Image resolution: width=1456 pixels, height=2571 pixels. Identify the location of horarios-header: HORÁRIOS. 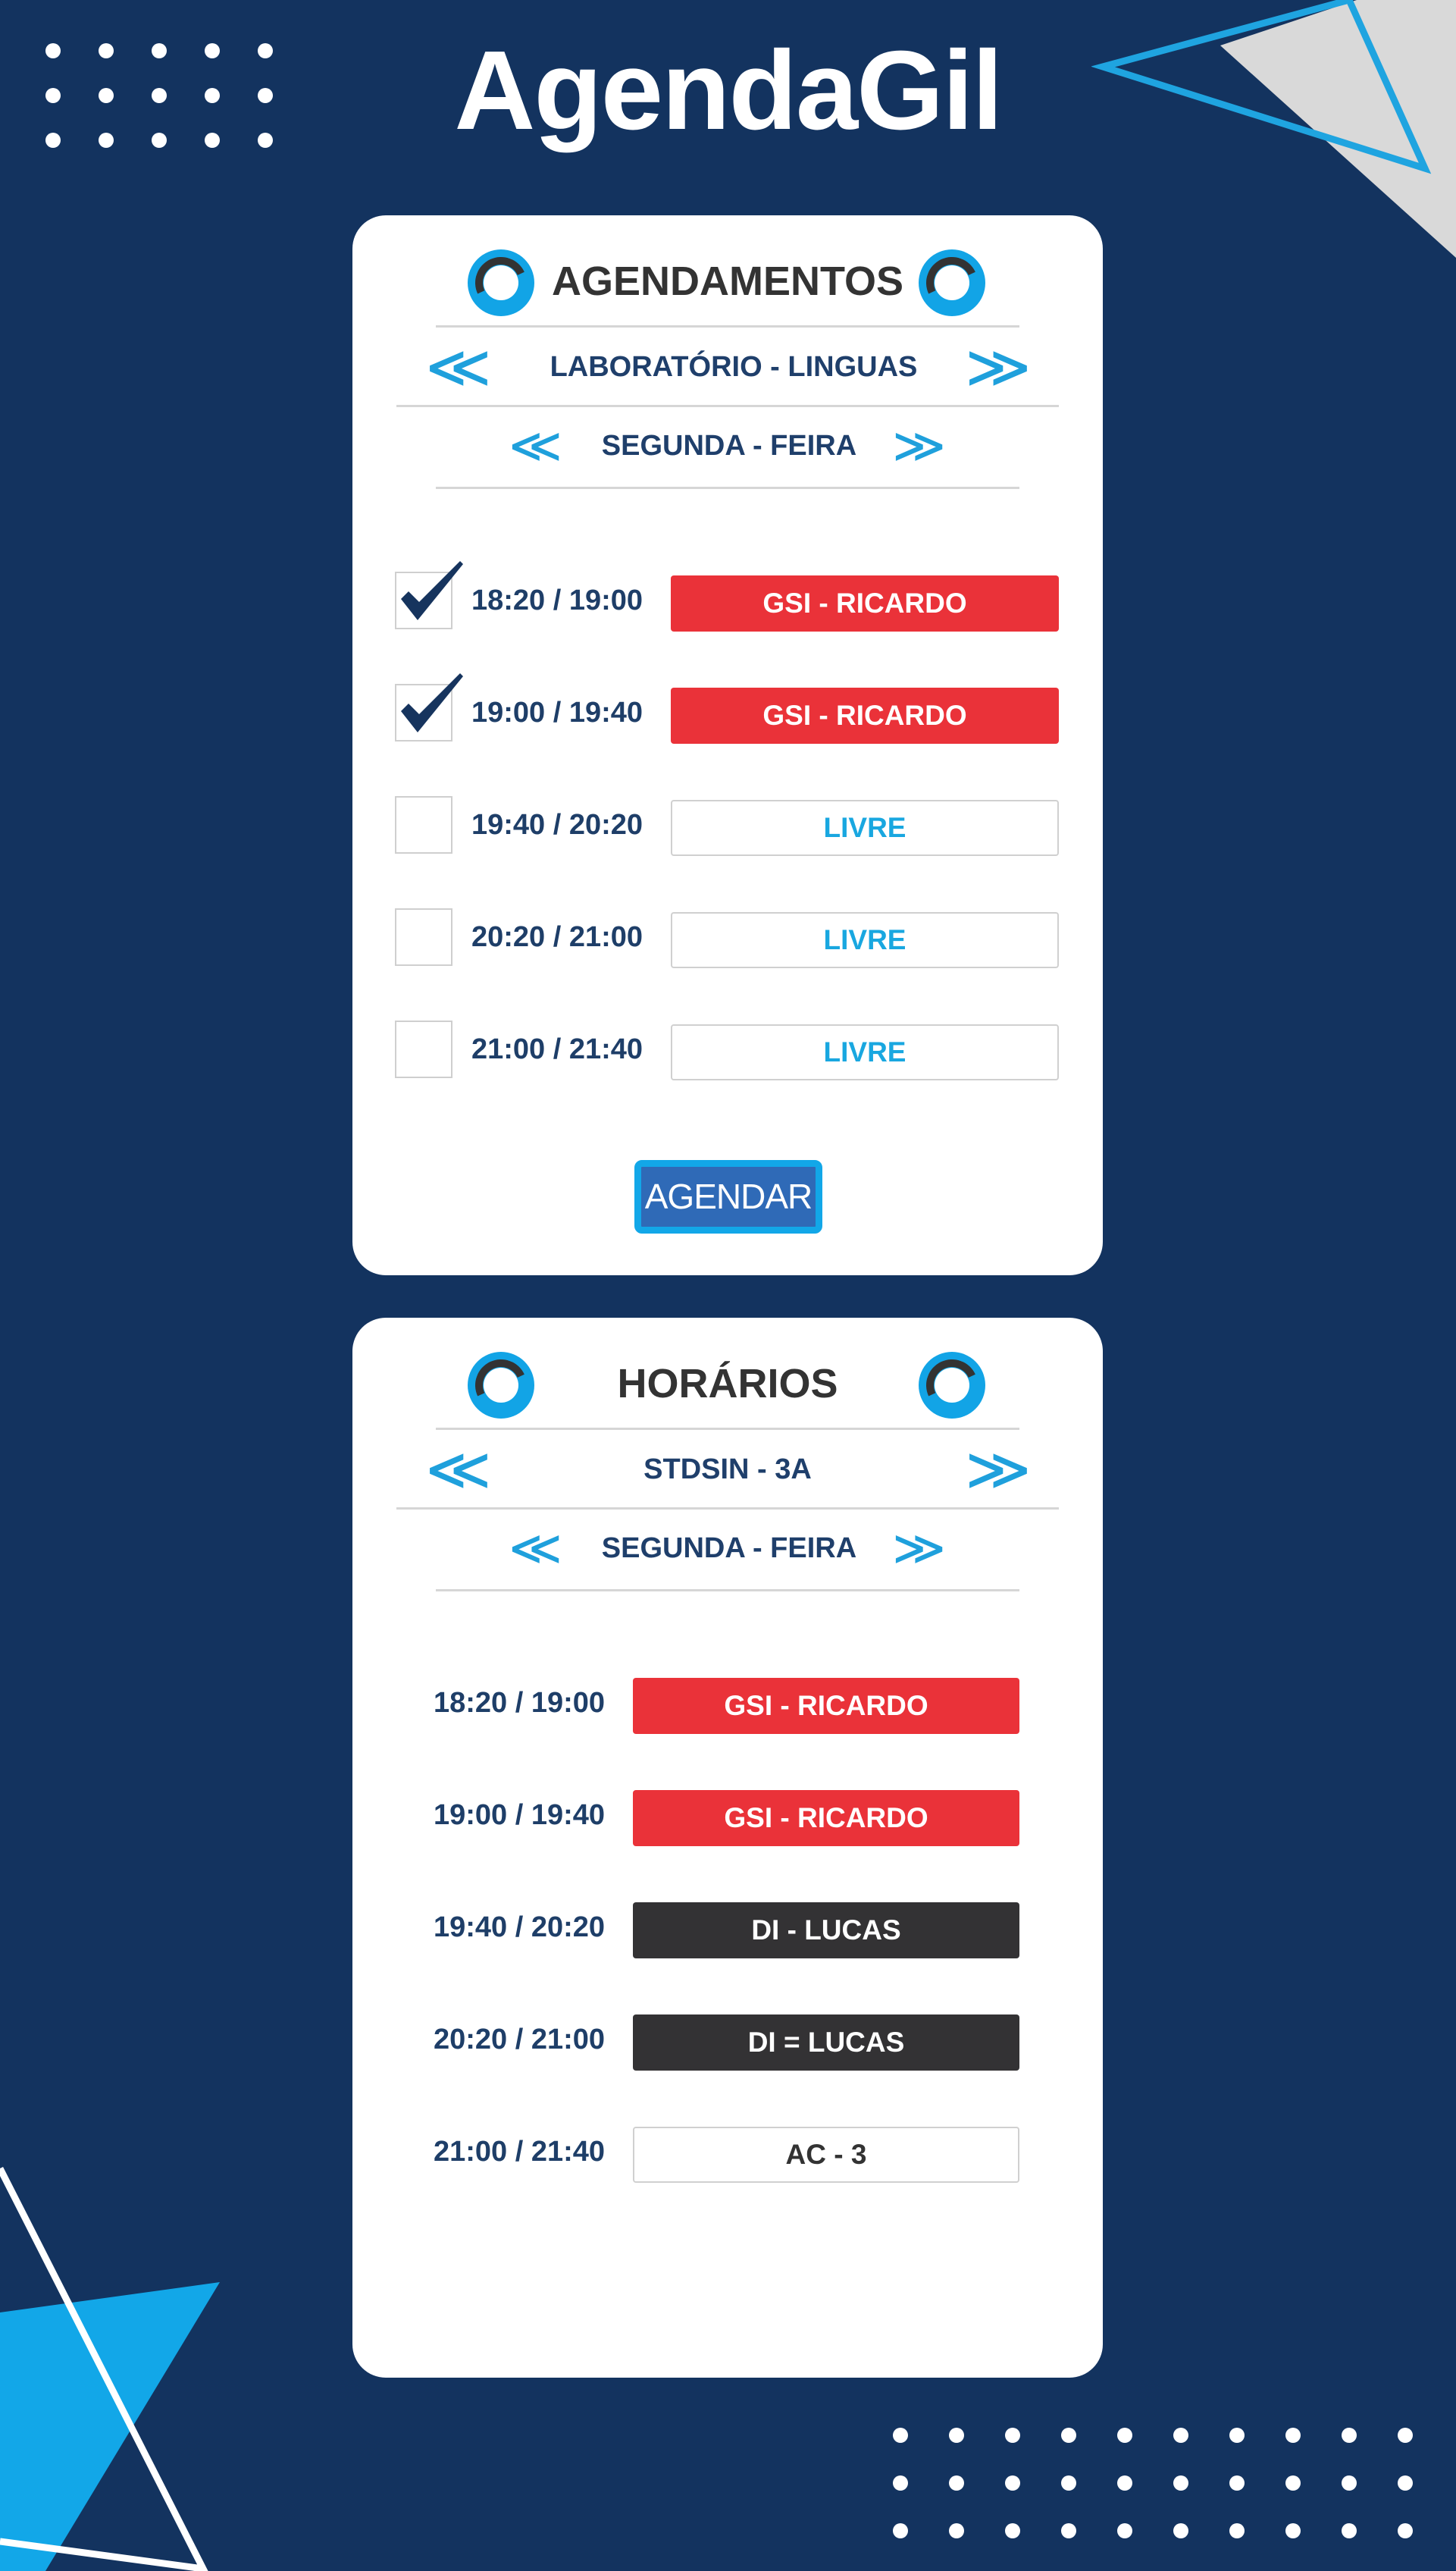
(727, 1384).